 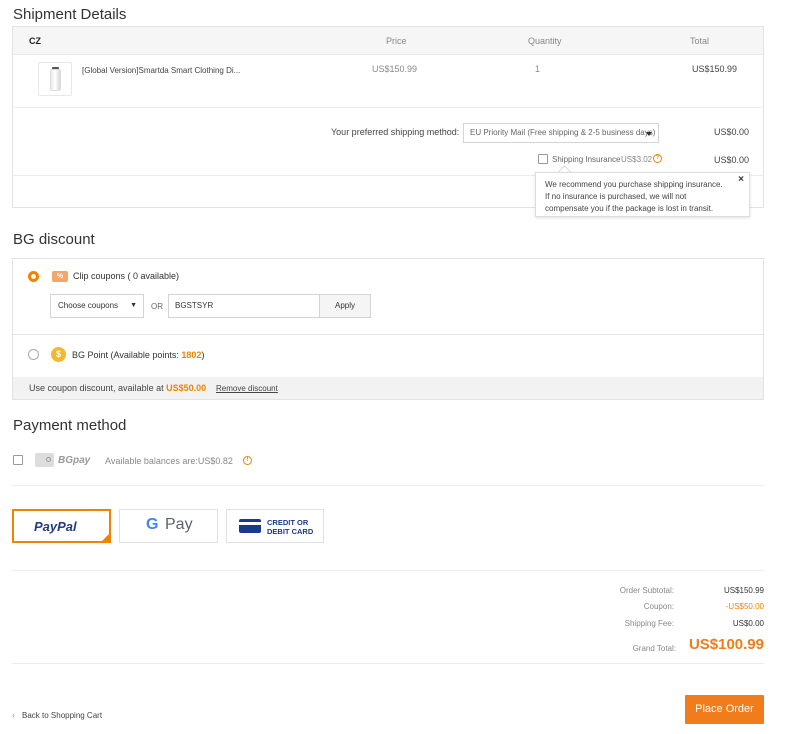 I want to click on bg-point-value: 1802, so click(x=191, y=355).